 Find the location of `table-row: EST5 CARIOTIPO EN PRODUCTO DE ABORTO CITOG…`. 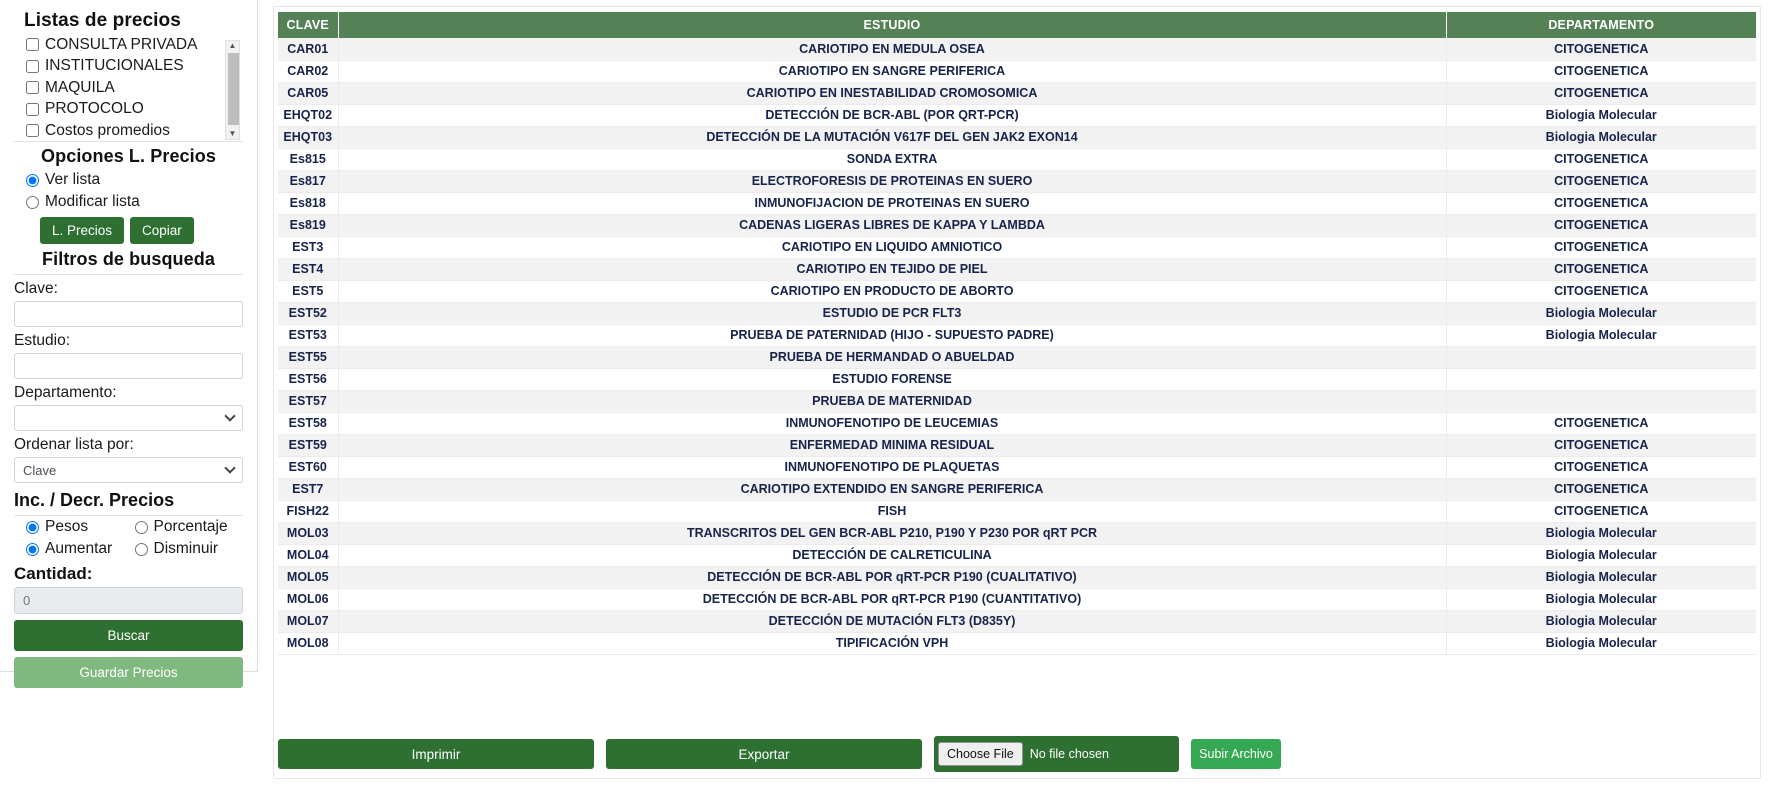

table-row: EST5 CARIOTIPO EN PRODUCTO DE ABORTO CITOG… is located at coordinates (1017, 291).